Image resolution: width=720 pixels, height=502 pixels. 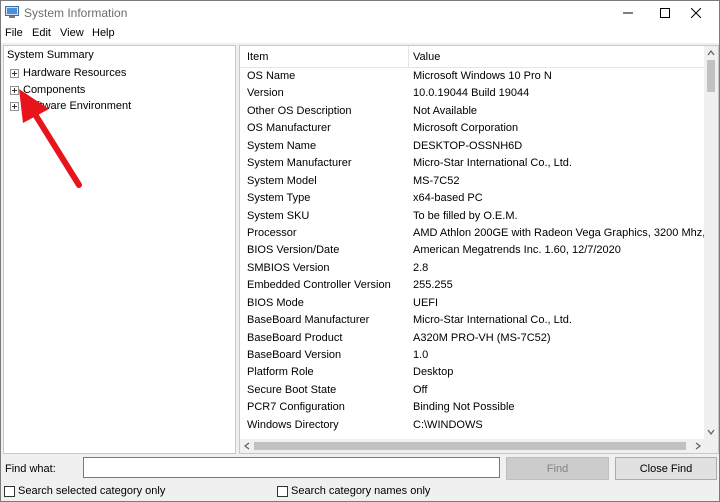 I want to click on menu-view: View, so click(x=72, y=33).